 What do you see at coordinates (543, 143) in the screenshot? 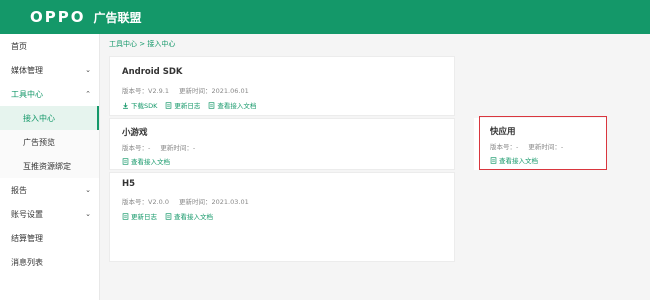
I see `highlight-box` at bounding box center [543, 143].